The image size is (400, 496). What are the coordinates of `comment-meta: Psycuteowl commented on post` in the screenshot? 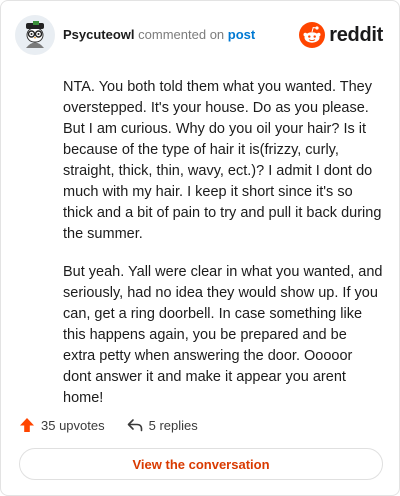 It's located at (159, 35).